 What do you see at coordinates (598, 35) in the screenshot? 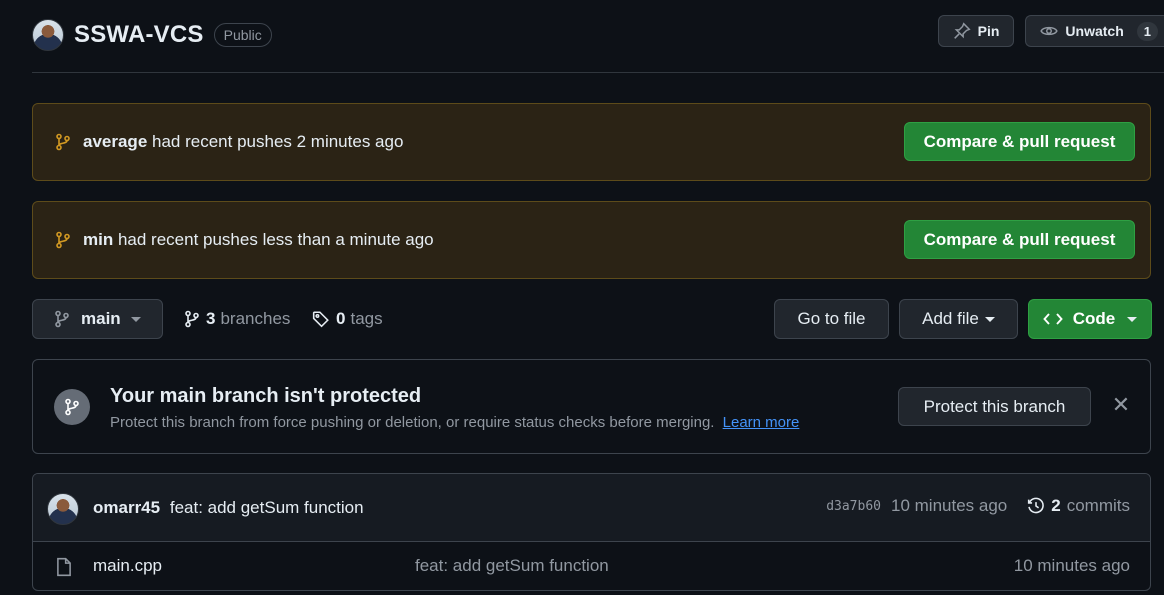
I see `repo-header: SSWA-VCS Public Pin Unwatch 1` at bounding box center [598, 35].